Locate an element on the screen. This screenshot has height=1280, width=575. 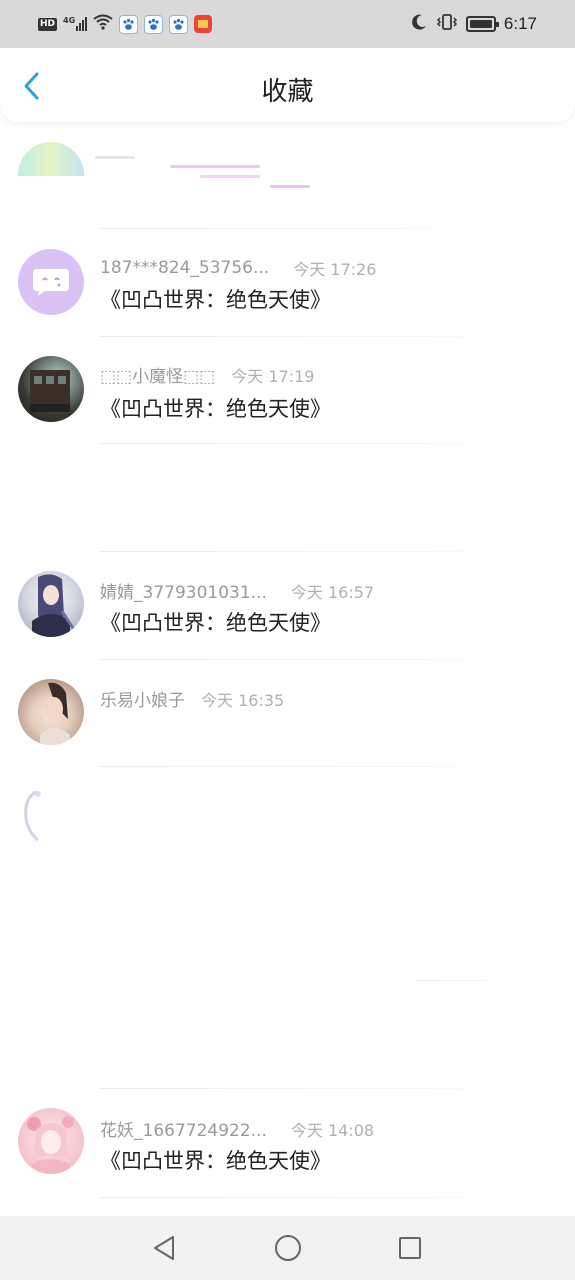
post-meta: 乐易小娘子 今天 16:35 is located at coordinates (192, 699).